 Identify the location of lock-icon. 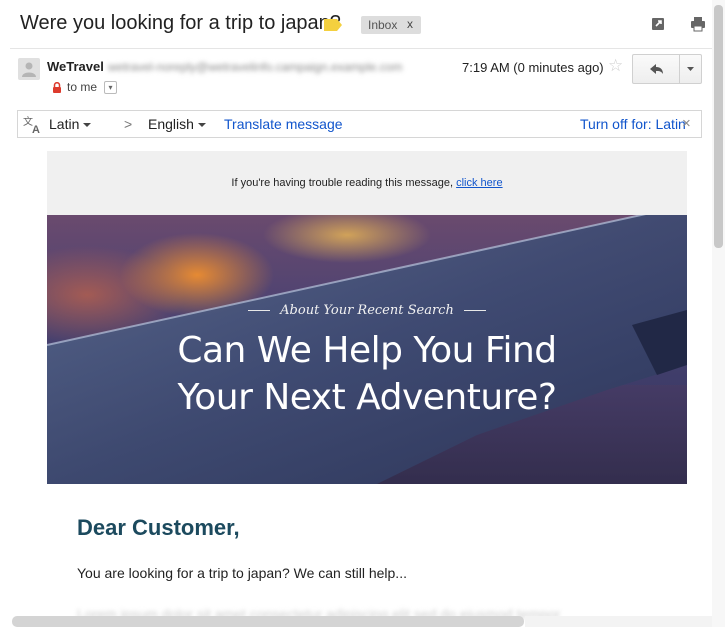
(57, 86).